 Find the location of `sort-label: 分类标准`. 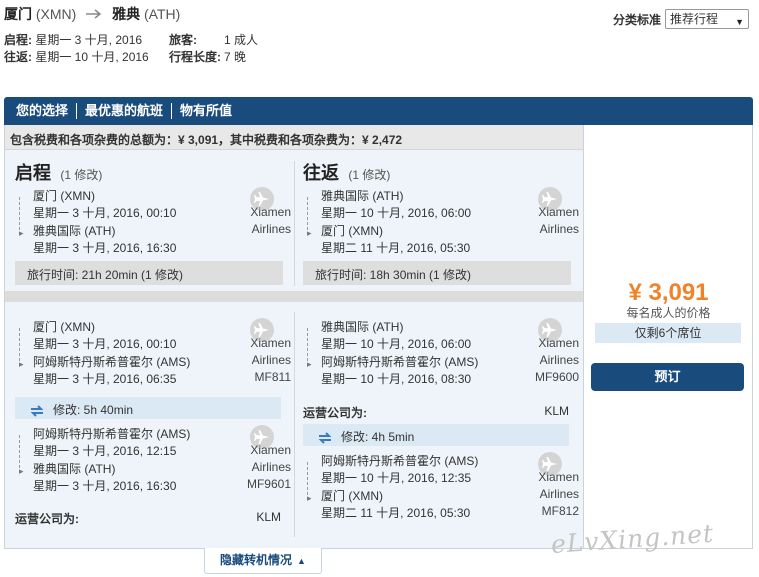

sort-label: 分类标准 is located at coordinates (637, 19).